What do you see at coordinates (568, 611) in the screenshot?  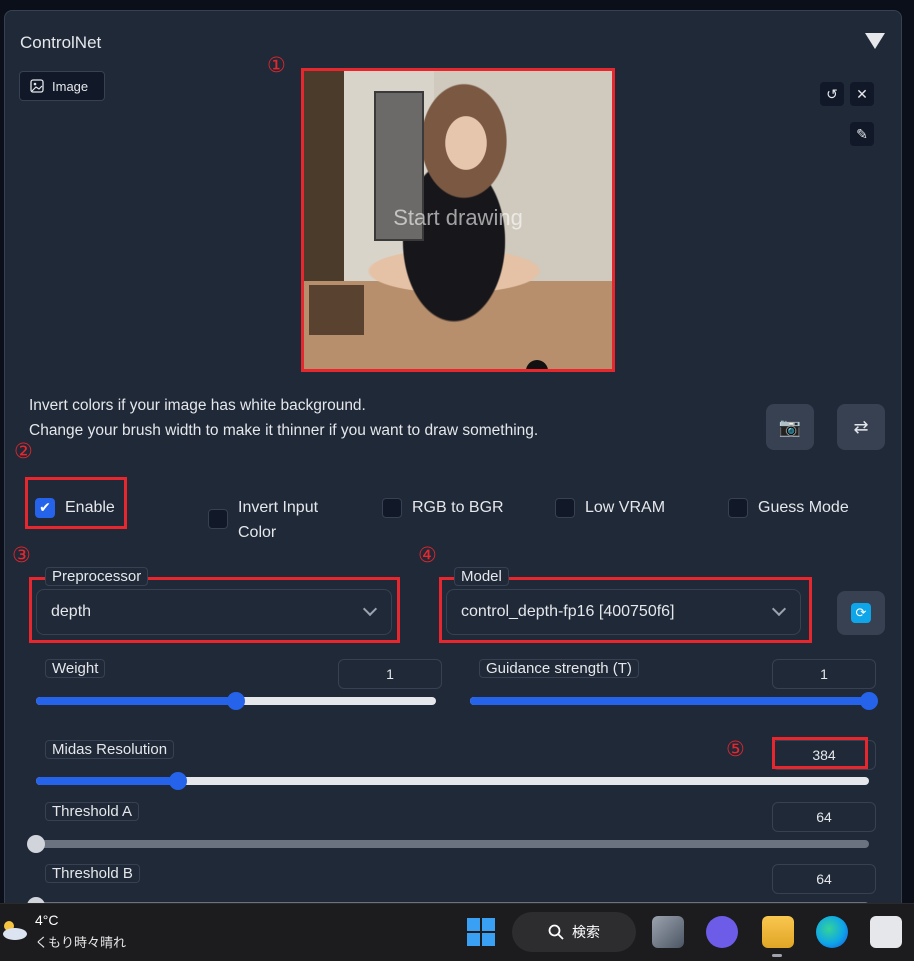 I see `model-value: control_depth-fp16 [400750f6]` at bounding box center [568, 611].